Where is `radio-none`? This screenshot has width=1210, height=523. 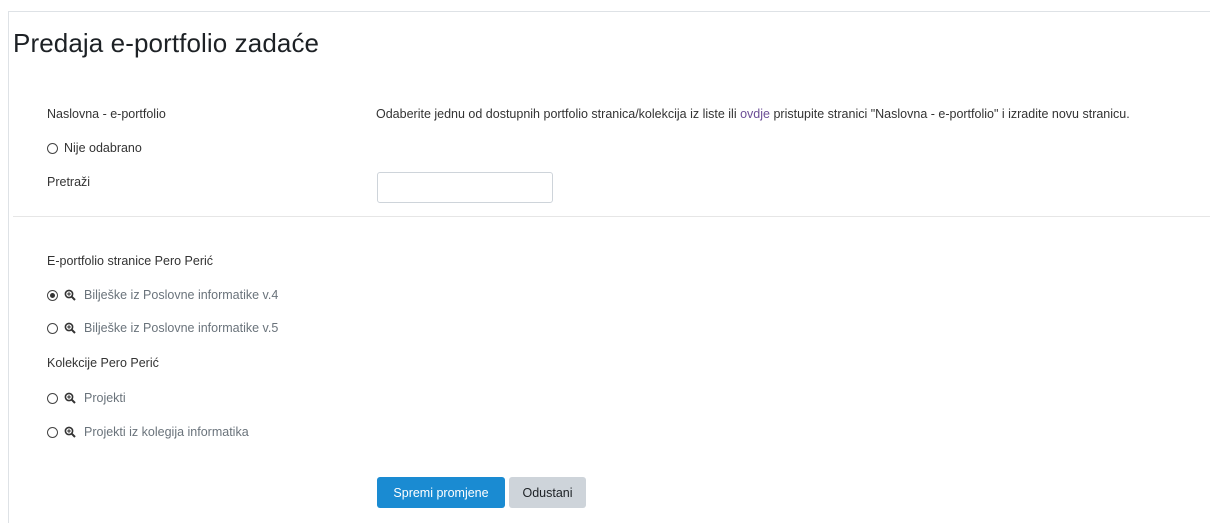 radio-none is located at coordinates (52, 148).